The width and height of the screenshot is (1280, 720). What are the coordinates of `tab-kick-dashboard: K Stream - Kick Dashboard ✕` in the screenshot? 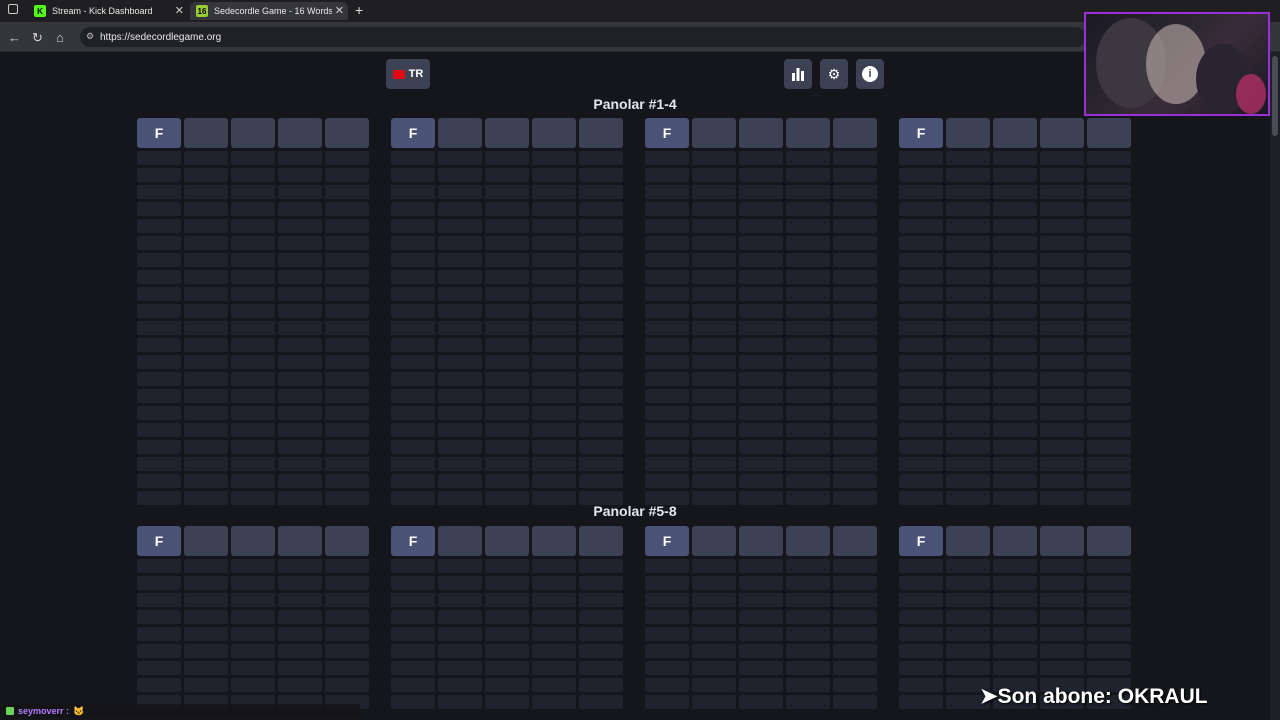 It's located at (108, 11).